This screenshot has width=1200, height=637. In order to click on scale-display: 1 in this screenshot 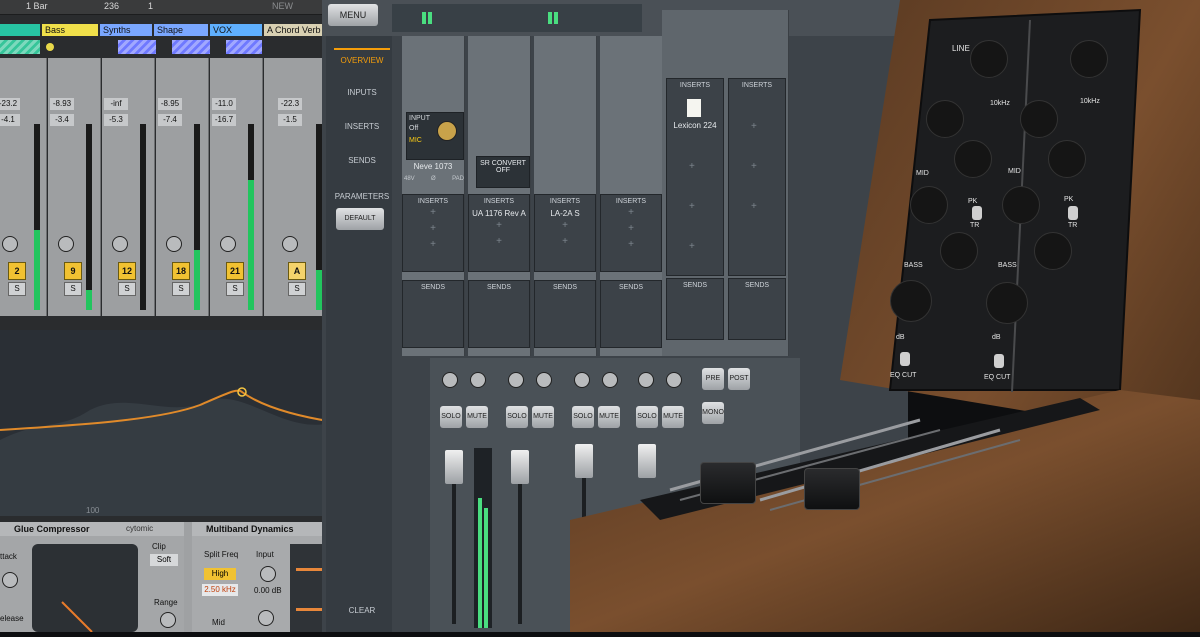, I will do `click(150, 6)`.